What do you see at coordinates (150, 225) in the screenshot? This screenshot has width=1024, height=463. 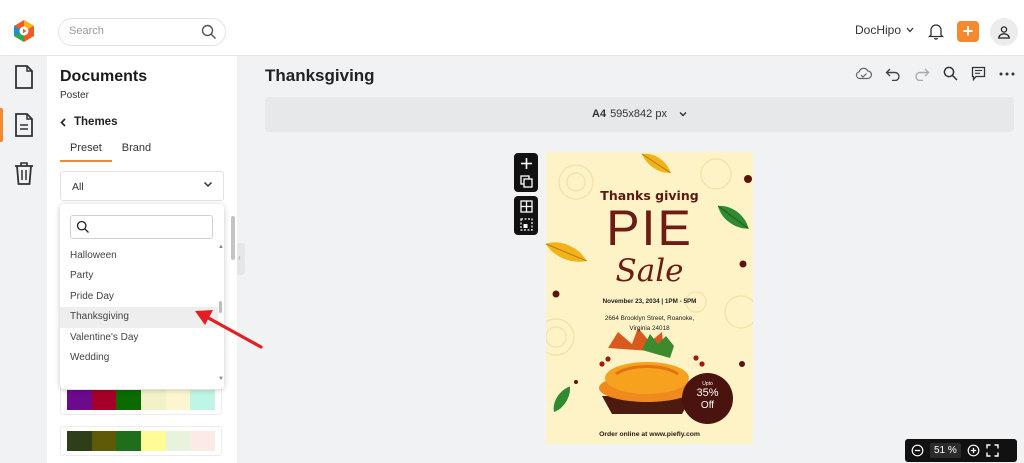 I see `menu-search-input` at bounding box center [150, 225].